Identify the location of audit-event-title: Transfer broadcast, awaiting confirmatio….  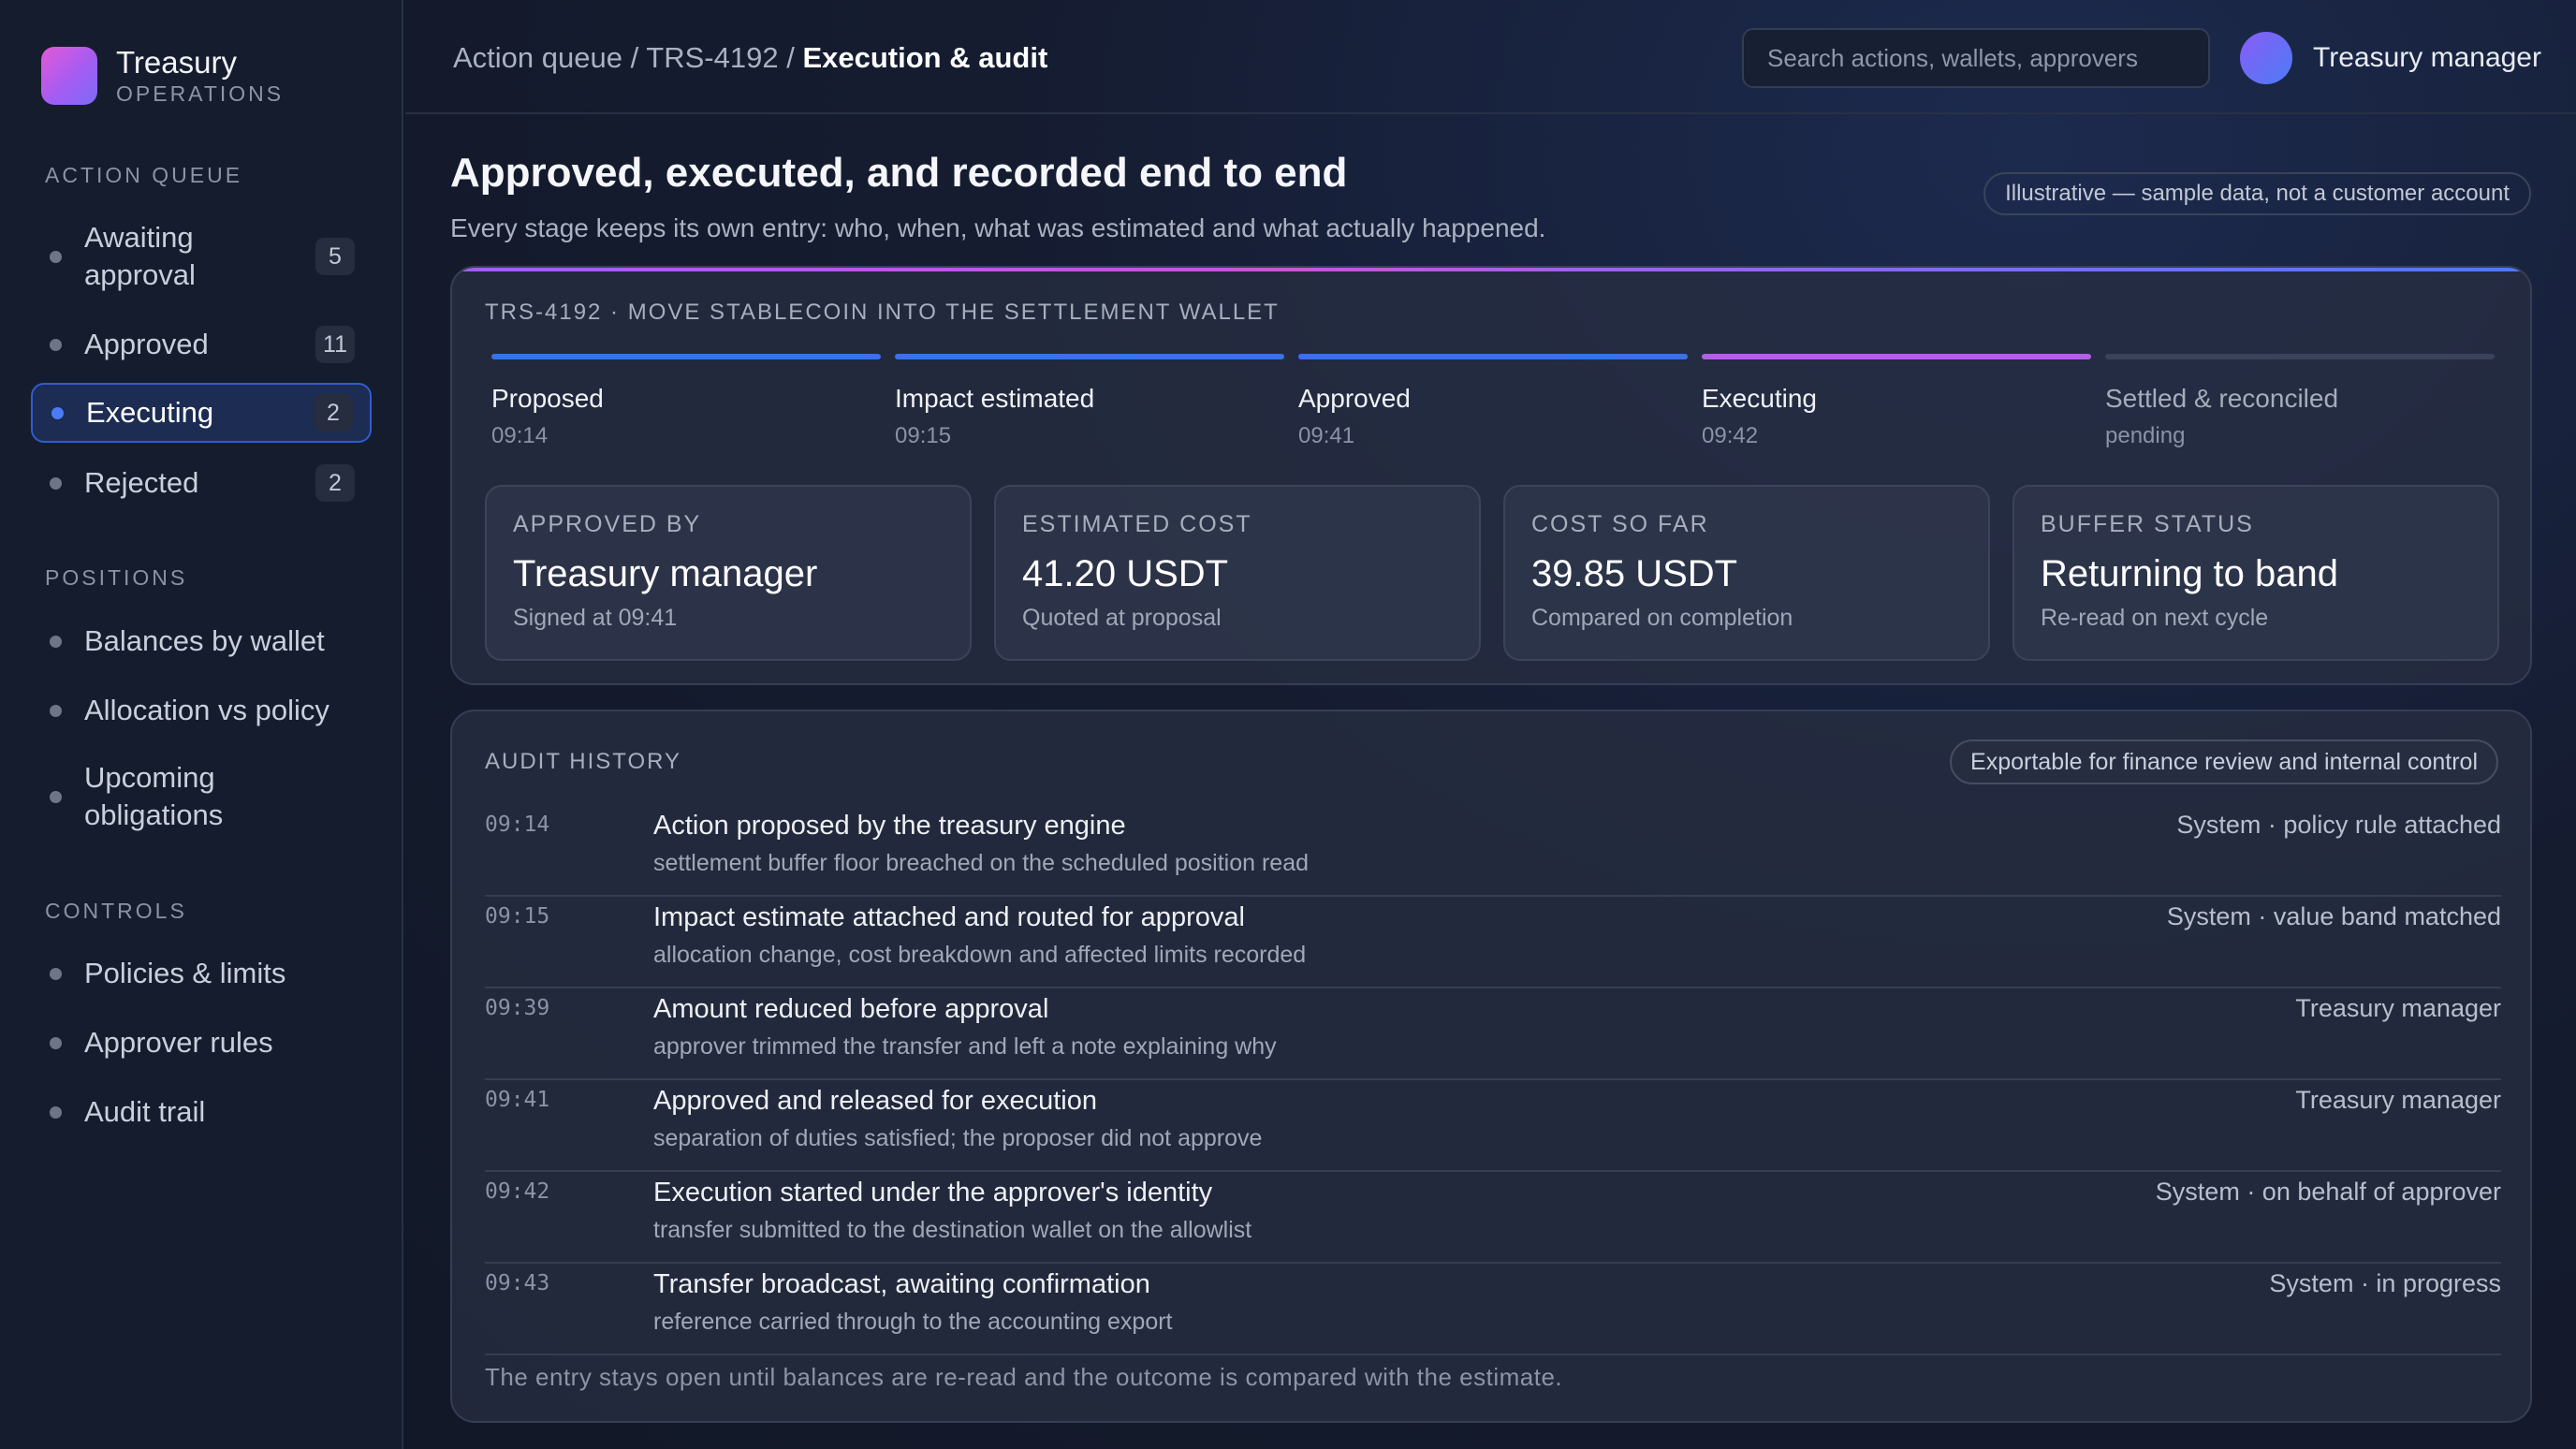
(902, 1284).